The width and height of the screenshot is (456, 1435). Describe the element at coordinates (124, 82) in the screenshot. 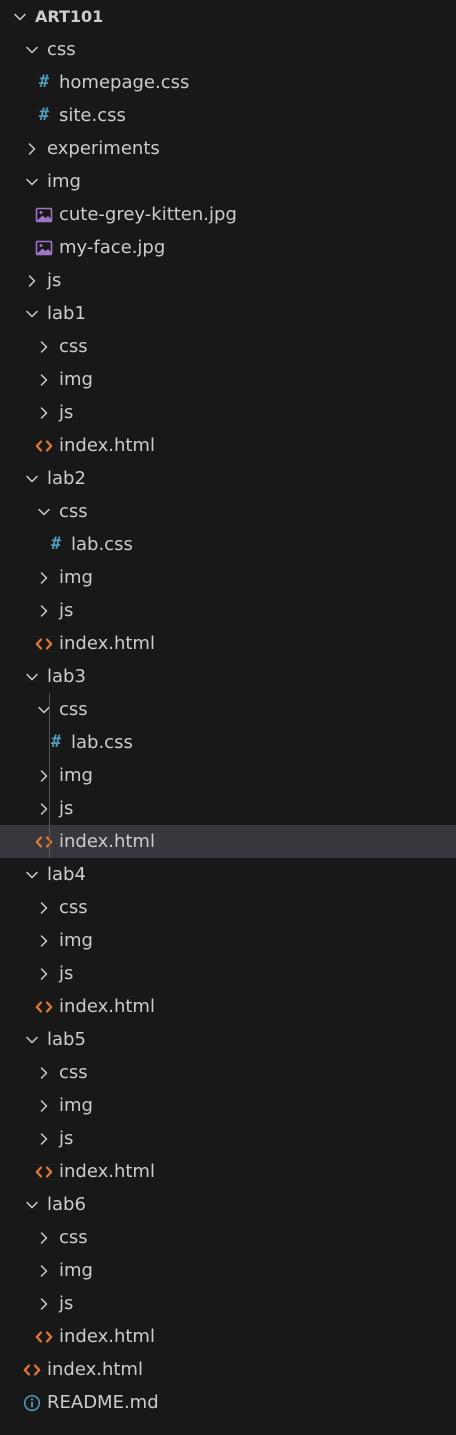

I see `file-label: homepage.css` at that location.